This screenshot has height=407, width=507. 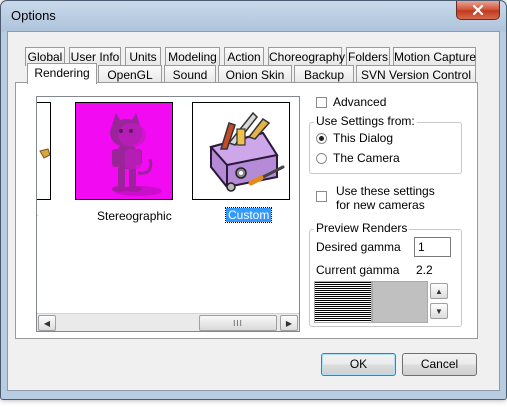 What do you see at coordinates (321, 102) in the screenshot?
I see `advanced-checkbox` at bounding box center [321, 102].